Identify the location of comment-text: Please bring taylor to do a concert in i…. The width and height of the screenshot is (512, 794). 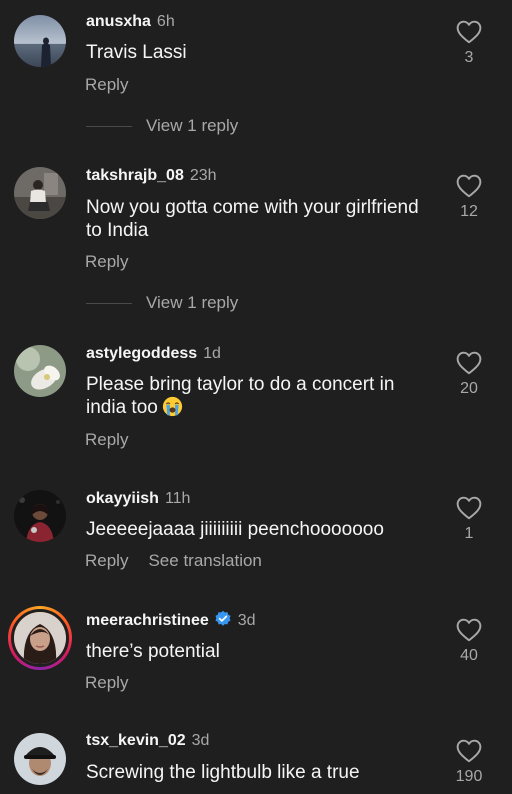
(256, 396).